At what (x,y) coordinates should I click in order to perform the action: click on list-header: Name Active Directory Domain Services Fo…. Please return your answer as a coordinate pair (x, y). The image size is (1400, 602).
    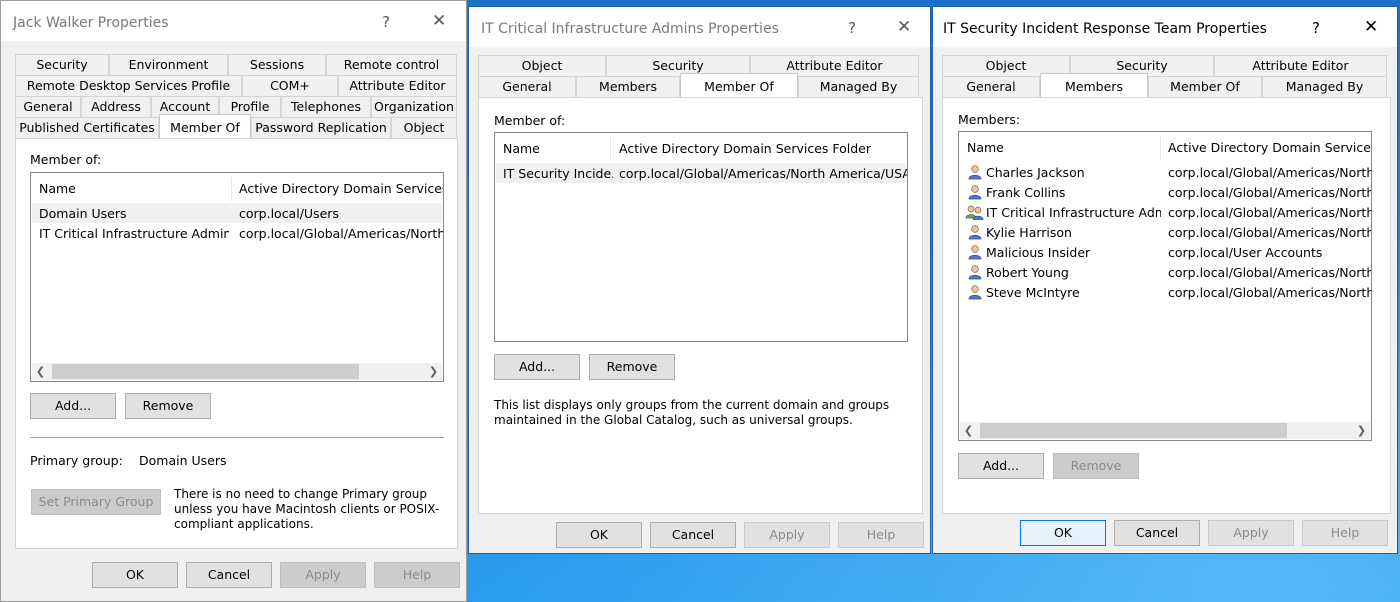
    Looking at the image, I should click on (701, 148).